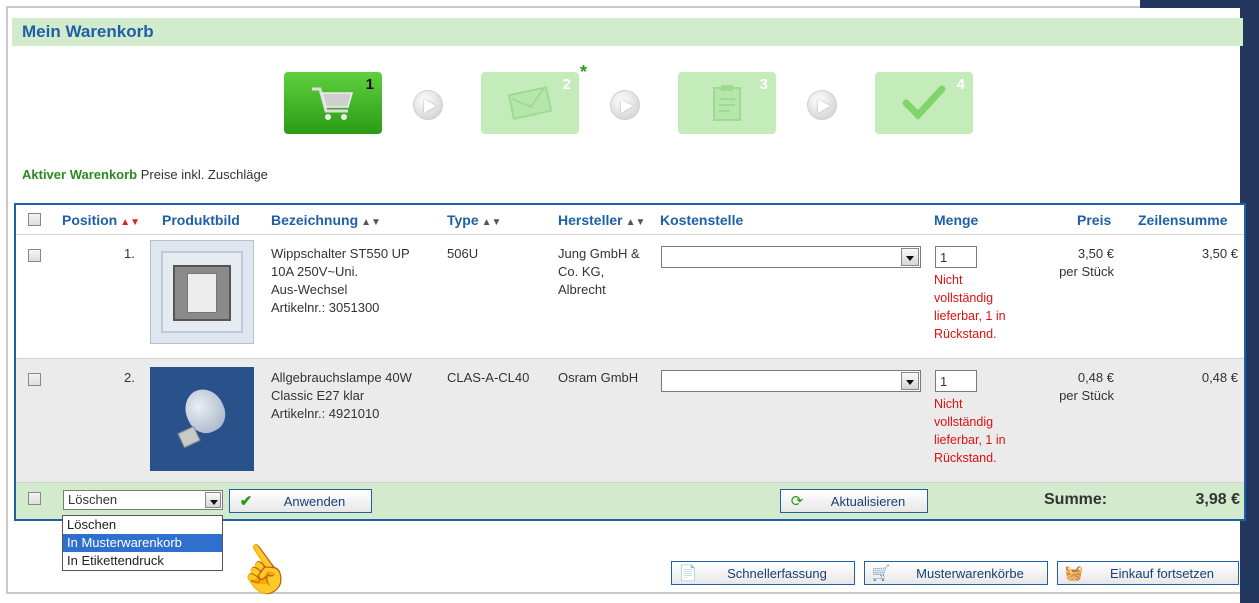  Describe the element at coordinates (702, 220) in the screenshot. I see `header-cost-center: Kostenstelle` at that location.